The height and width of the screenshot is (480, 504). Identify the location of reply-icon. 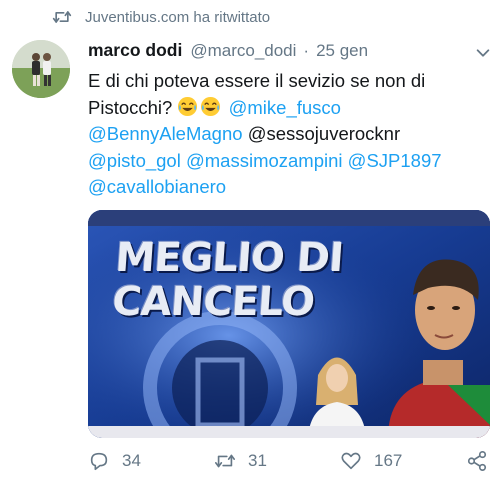
(99, 461).